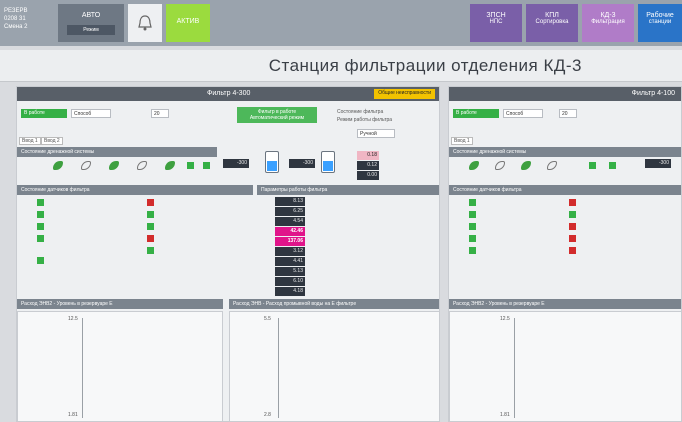 This screenshot has width=682, height=422. Describe the element at coordinates (290, 241) in the screenshot. I see `param-value-alert: 137.06` at that location.